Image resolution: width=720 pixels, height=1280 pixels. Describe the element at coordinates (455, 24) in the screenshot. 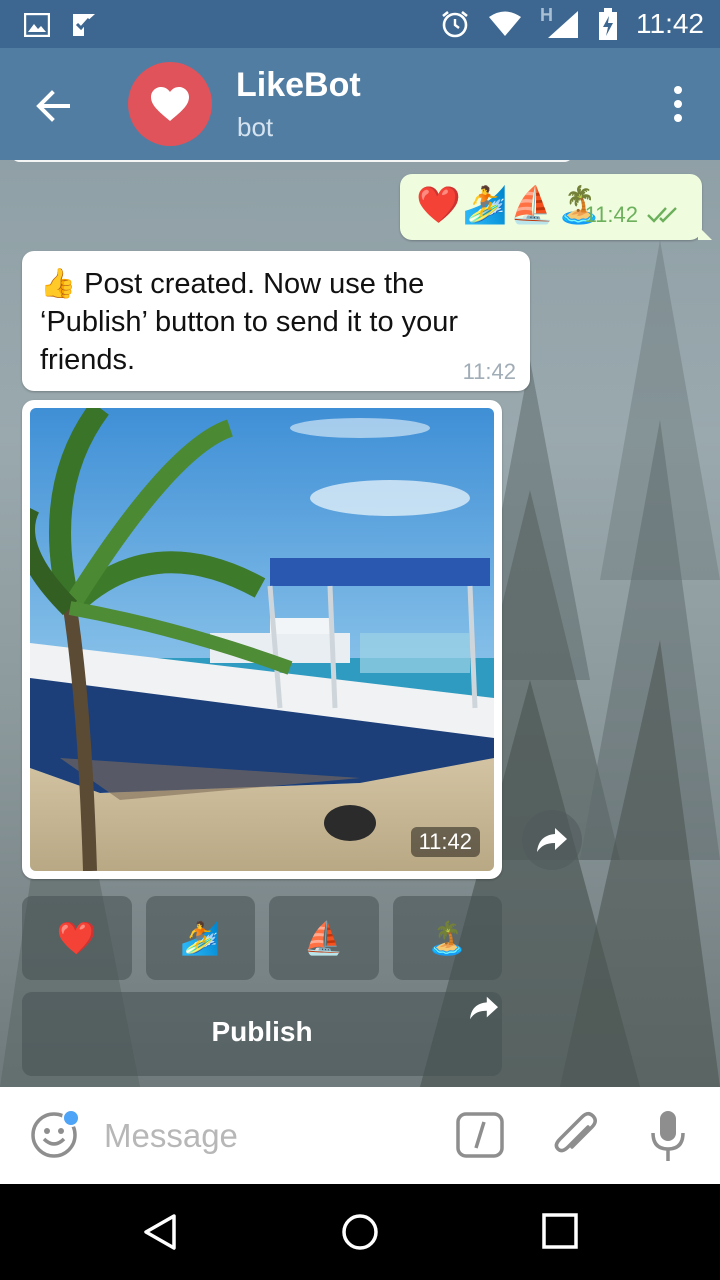

I see `alarm-icon` at that location.